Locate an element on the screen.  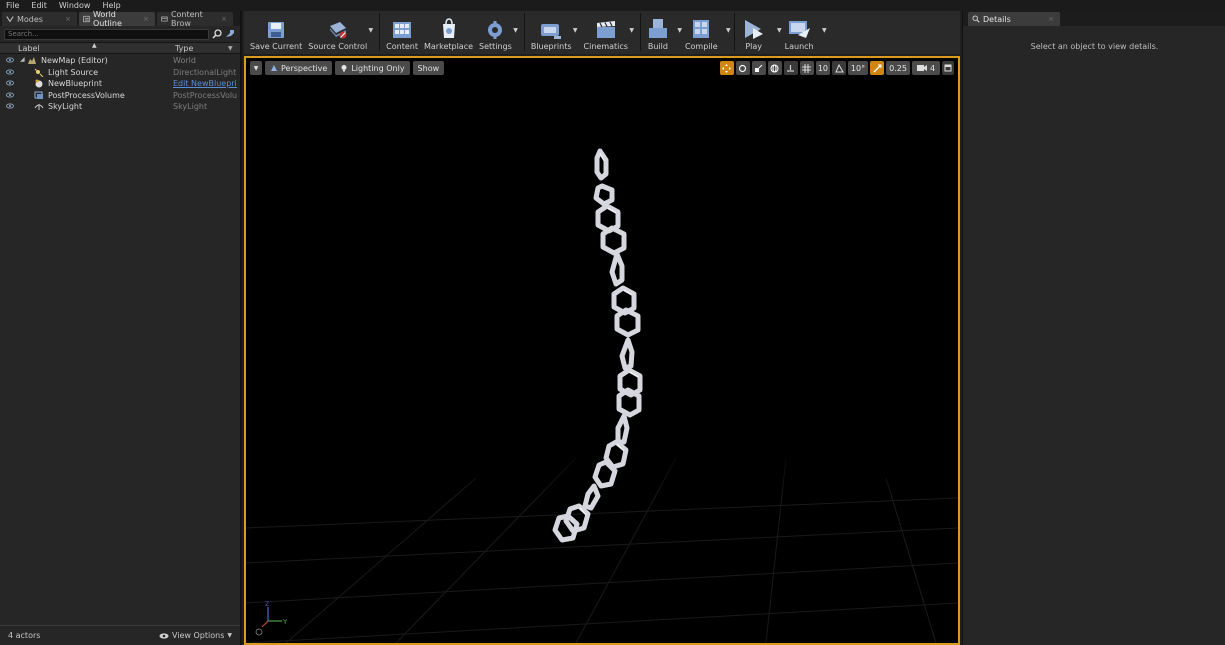
cinematics-button: Cinematics ▼ is located at coordinates (607, 31).